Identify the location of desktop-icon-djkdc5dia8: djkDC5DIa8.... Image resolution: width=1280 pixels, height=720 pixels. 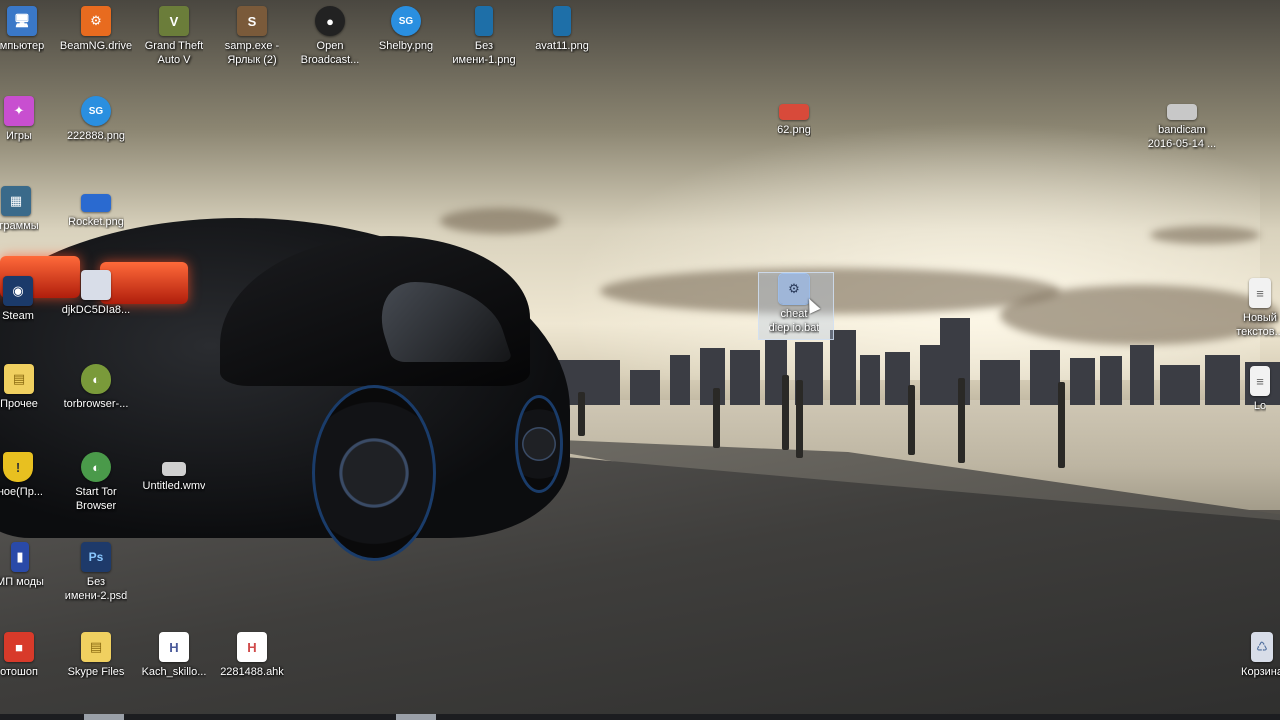
(96, 293).